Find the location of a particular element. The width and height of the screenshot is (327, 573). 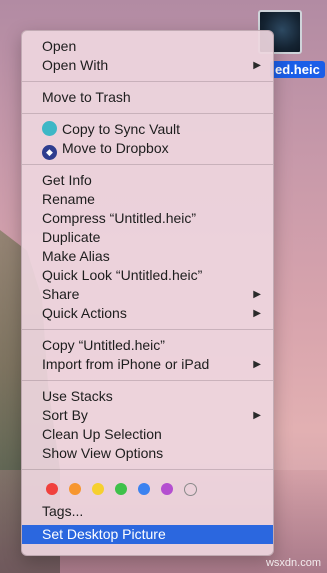

menu-item-move-to-trash: Move to Trash is located at coordinates (147, 97).